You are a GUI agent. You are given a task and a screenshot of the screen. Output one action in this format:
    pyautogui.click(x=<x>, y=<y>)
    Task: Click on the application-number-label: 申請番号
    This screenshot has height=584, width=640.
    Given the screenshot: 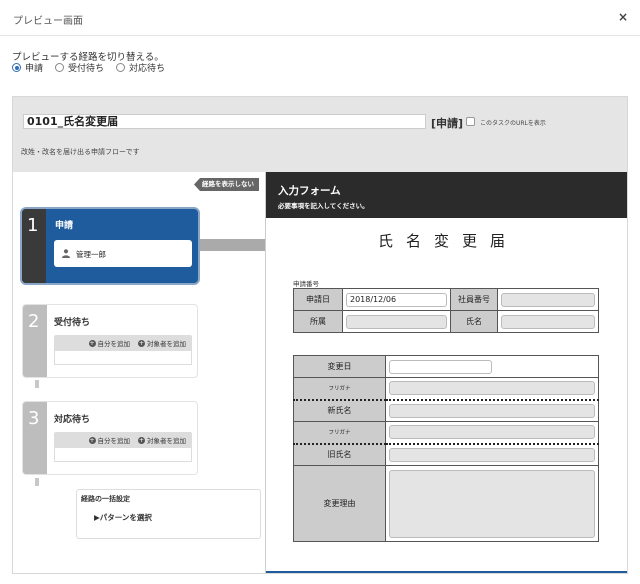 What is the action you would take?
    pyautogui.click(x=306, y=284)
    